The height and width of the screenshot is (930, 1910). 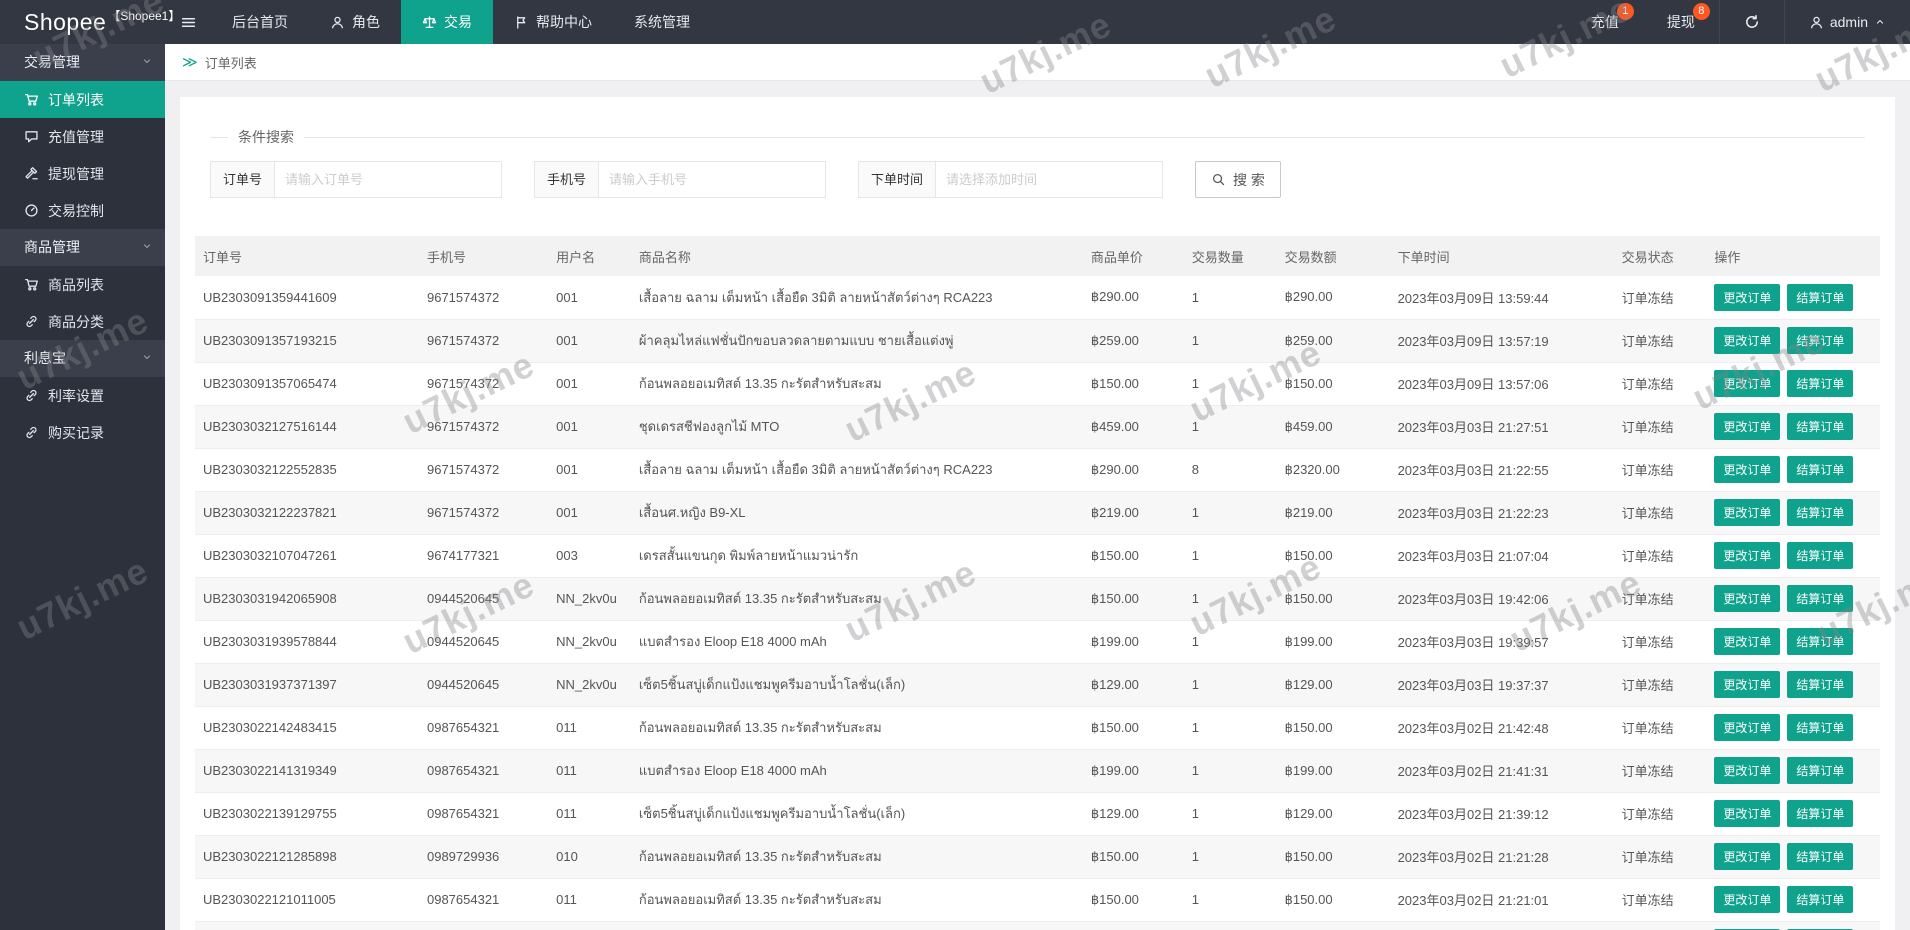 I want to click on nav-item-help: 帮助中心, so click(x=553, y=22).